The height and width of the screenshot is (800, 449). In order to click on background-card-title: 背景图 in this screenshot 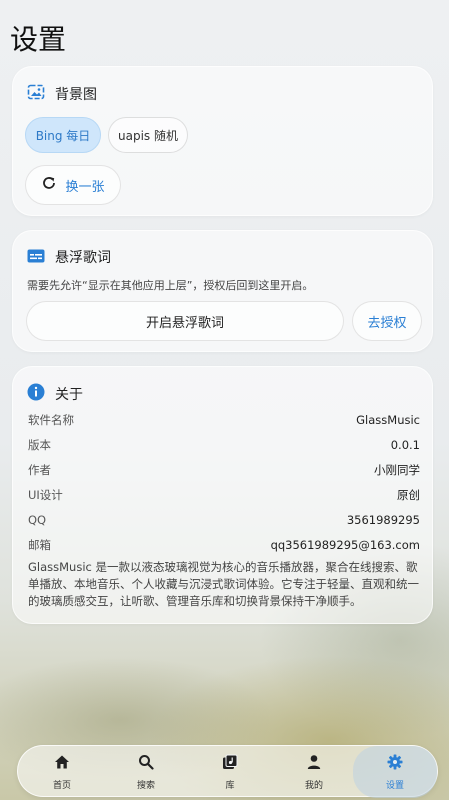, I will do `click(76, 95)`.